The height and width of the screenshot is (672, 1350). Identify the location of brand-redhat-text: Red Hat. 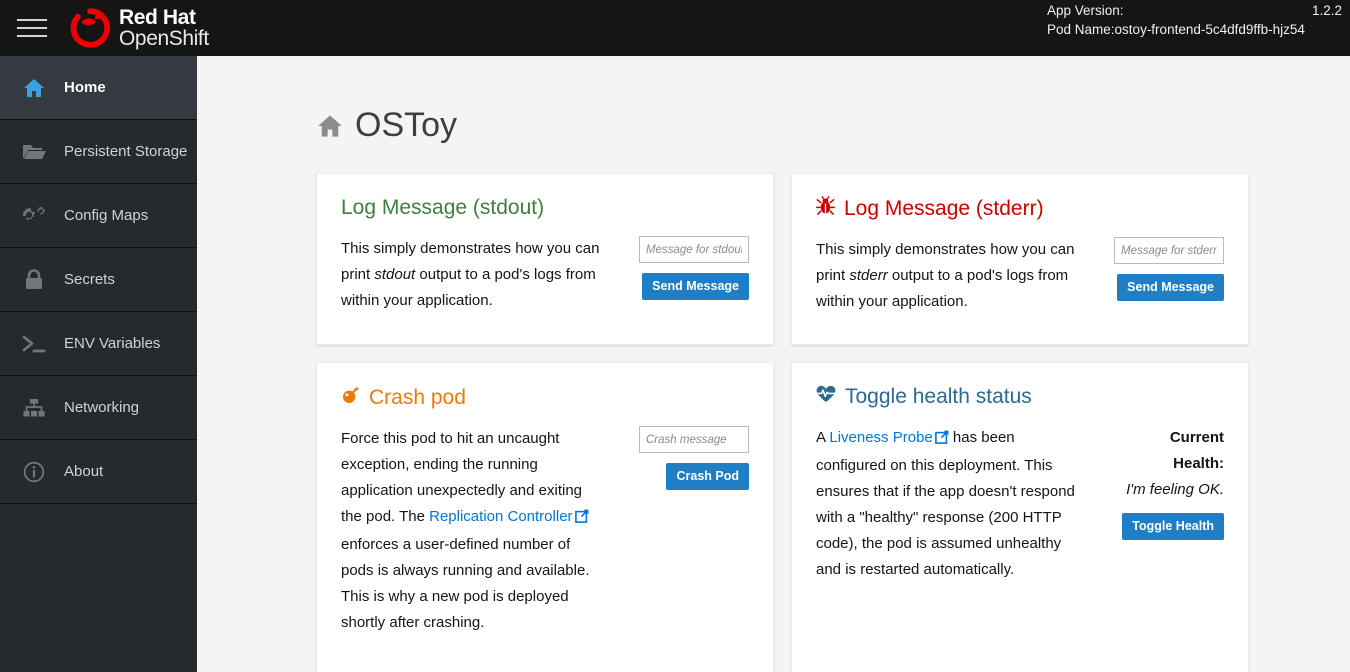
(157, 17).